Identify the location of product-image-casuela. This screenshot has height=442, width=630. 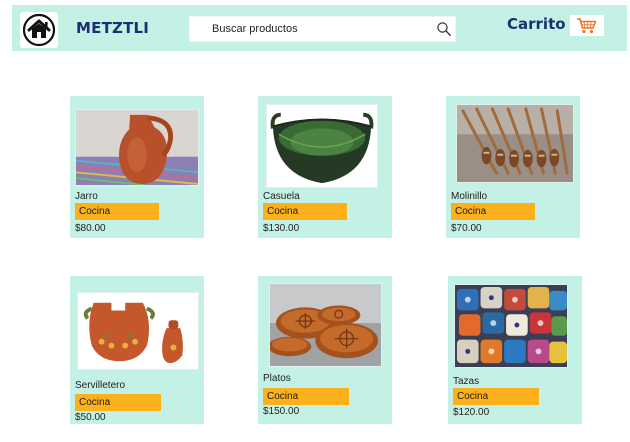
(322, 146).